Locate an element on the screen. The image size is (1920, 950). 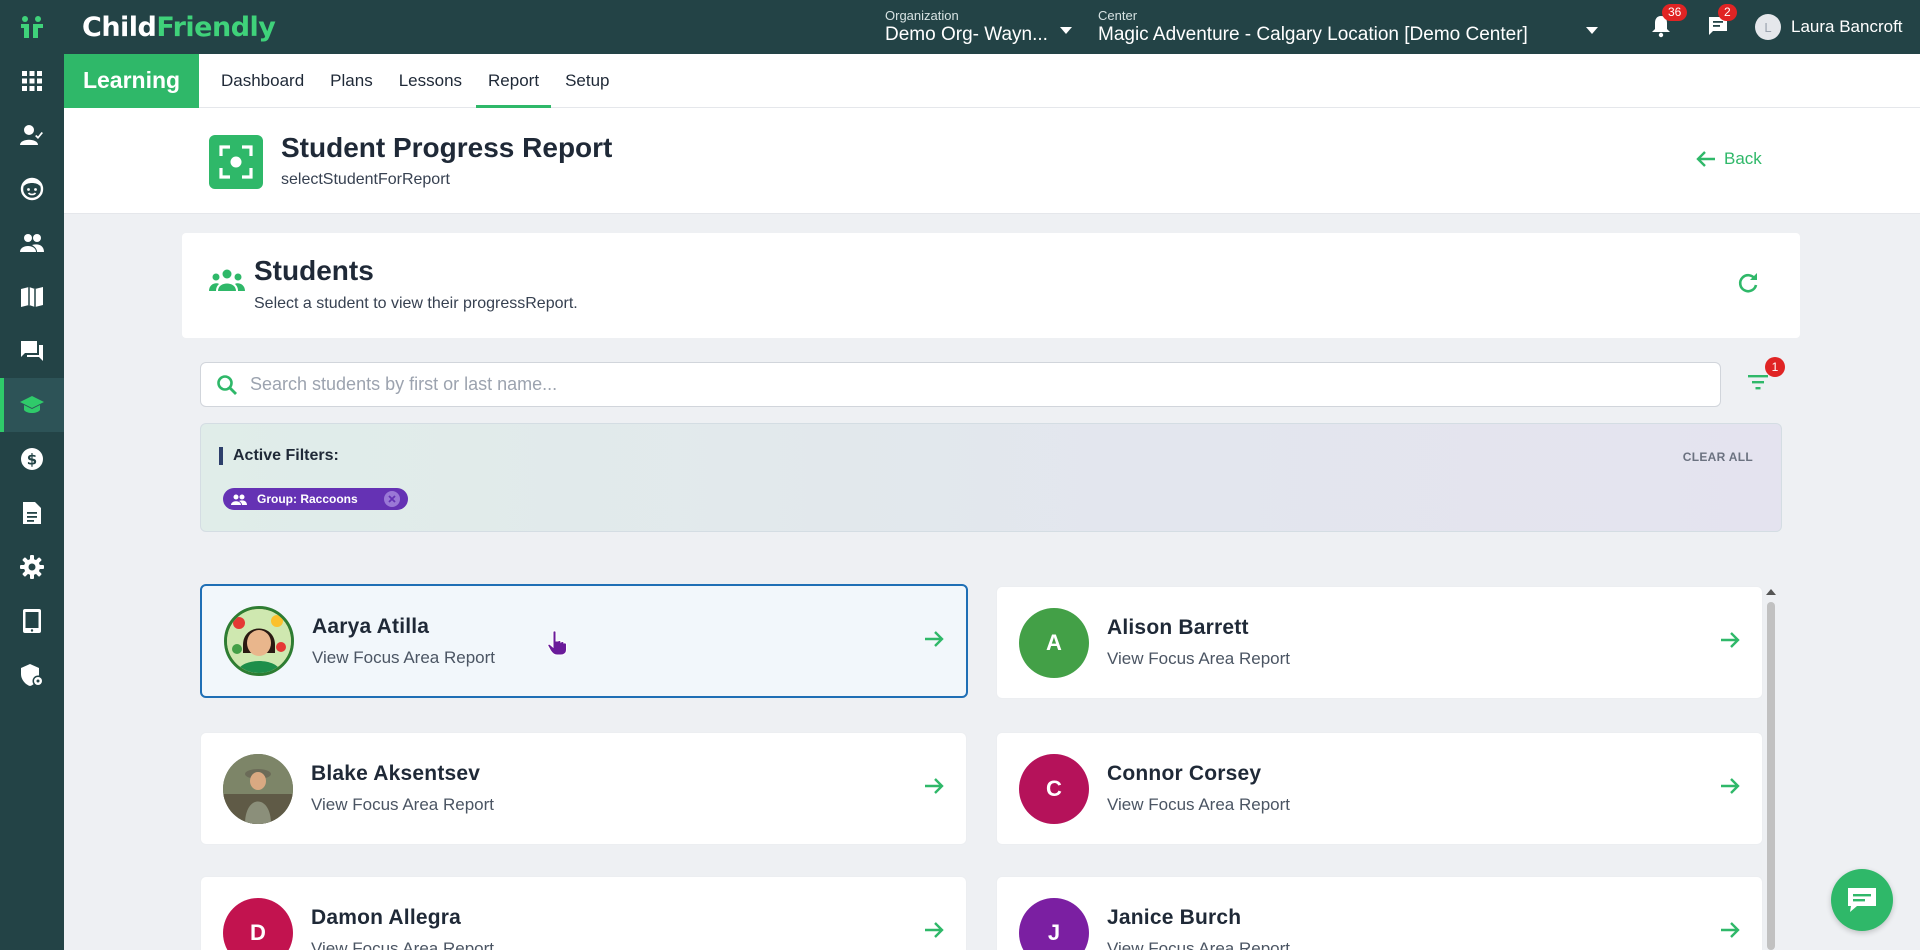
scroll-up-icon is located at coordinates (1771, 592).